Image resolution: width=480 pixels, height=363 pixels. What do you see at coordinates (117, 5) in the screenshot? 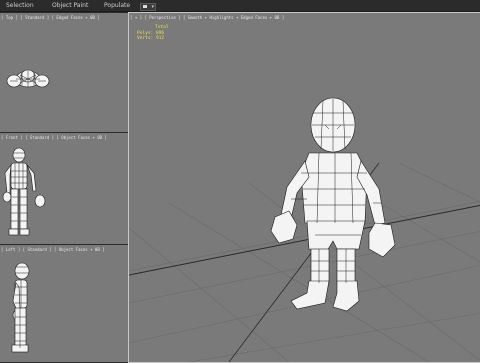
I see `tab-populate: Populate` at bounding box center [117, 5].